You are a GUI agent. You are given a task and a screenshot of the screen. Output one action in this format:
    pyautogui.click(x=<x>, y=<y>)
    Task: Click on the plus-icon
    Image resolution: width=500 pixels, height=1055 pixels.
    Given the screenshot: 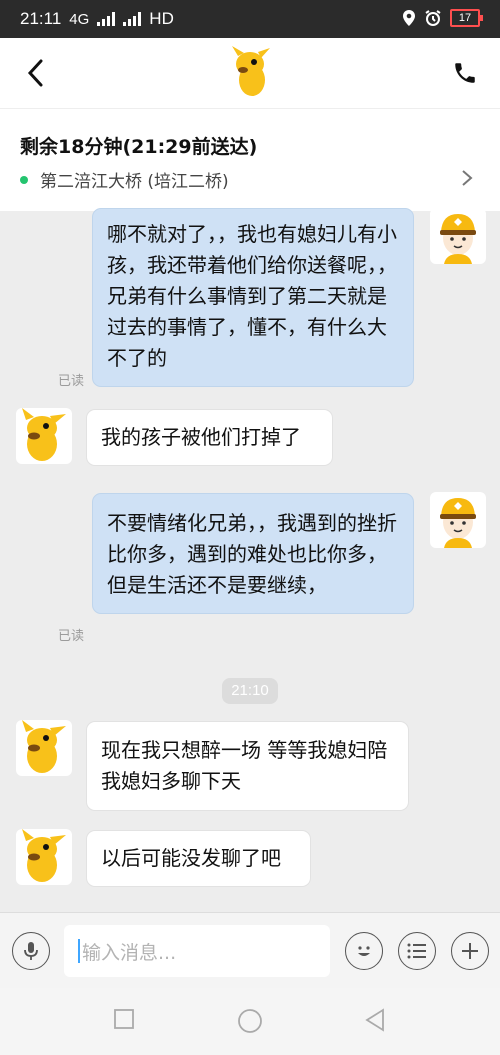 What is the action you would take?
    pyautogui.click(x=470, y=951)
    